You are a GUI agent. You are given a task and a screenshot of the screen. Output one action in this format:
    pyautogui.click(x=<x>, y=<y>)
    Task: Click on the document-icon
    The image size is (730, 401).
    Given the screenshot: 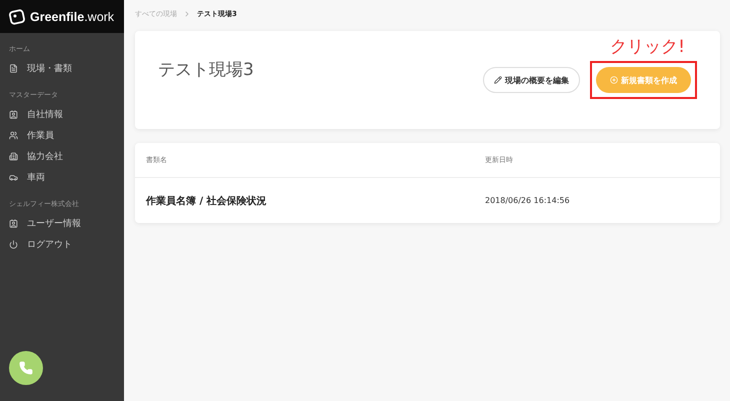 What is the action you would take?
    pyautogui.click(x=13, y=68)
    